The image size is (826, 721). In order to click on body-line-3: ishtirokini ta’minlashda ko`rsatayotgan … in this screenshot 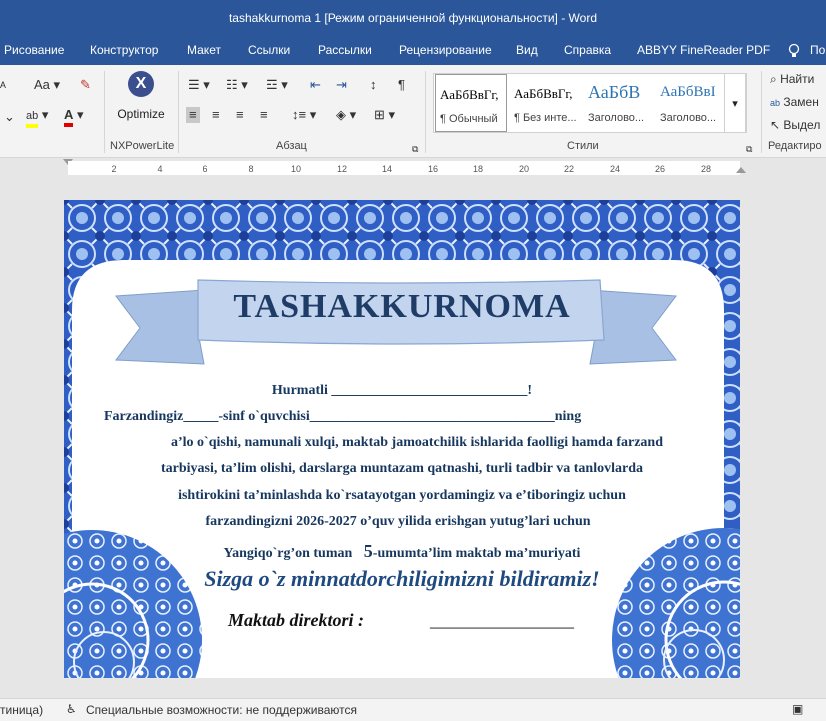, I will do `click(402, 495)`.